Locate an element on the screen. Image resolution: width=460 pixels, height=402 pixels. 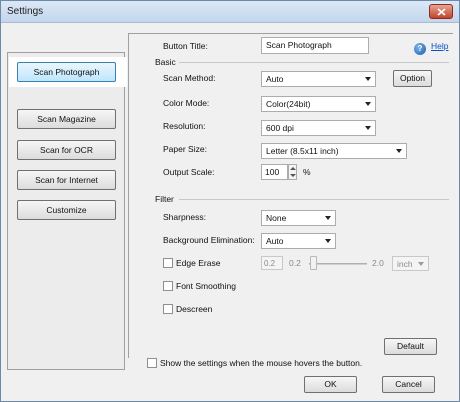
option-button: Option is located at coordinates (412, 78).